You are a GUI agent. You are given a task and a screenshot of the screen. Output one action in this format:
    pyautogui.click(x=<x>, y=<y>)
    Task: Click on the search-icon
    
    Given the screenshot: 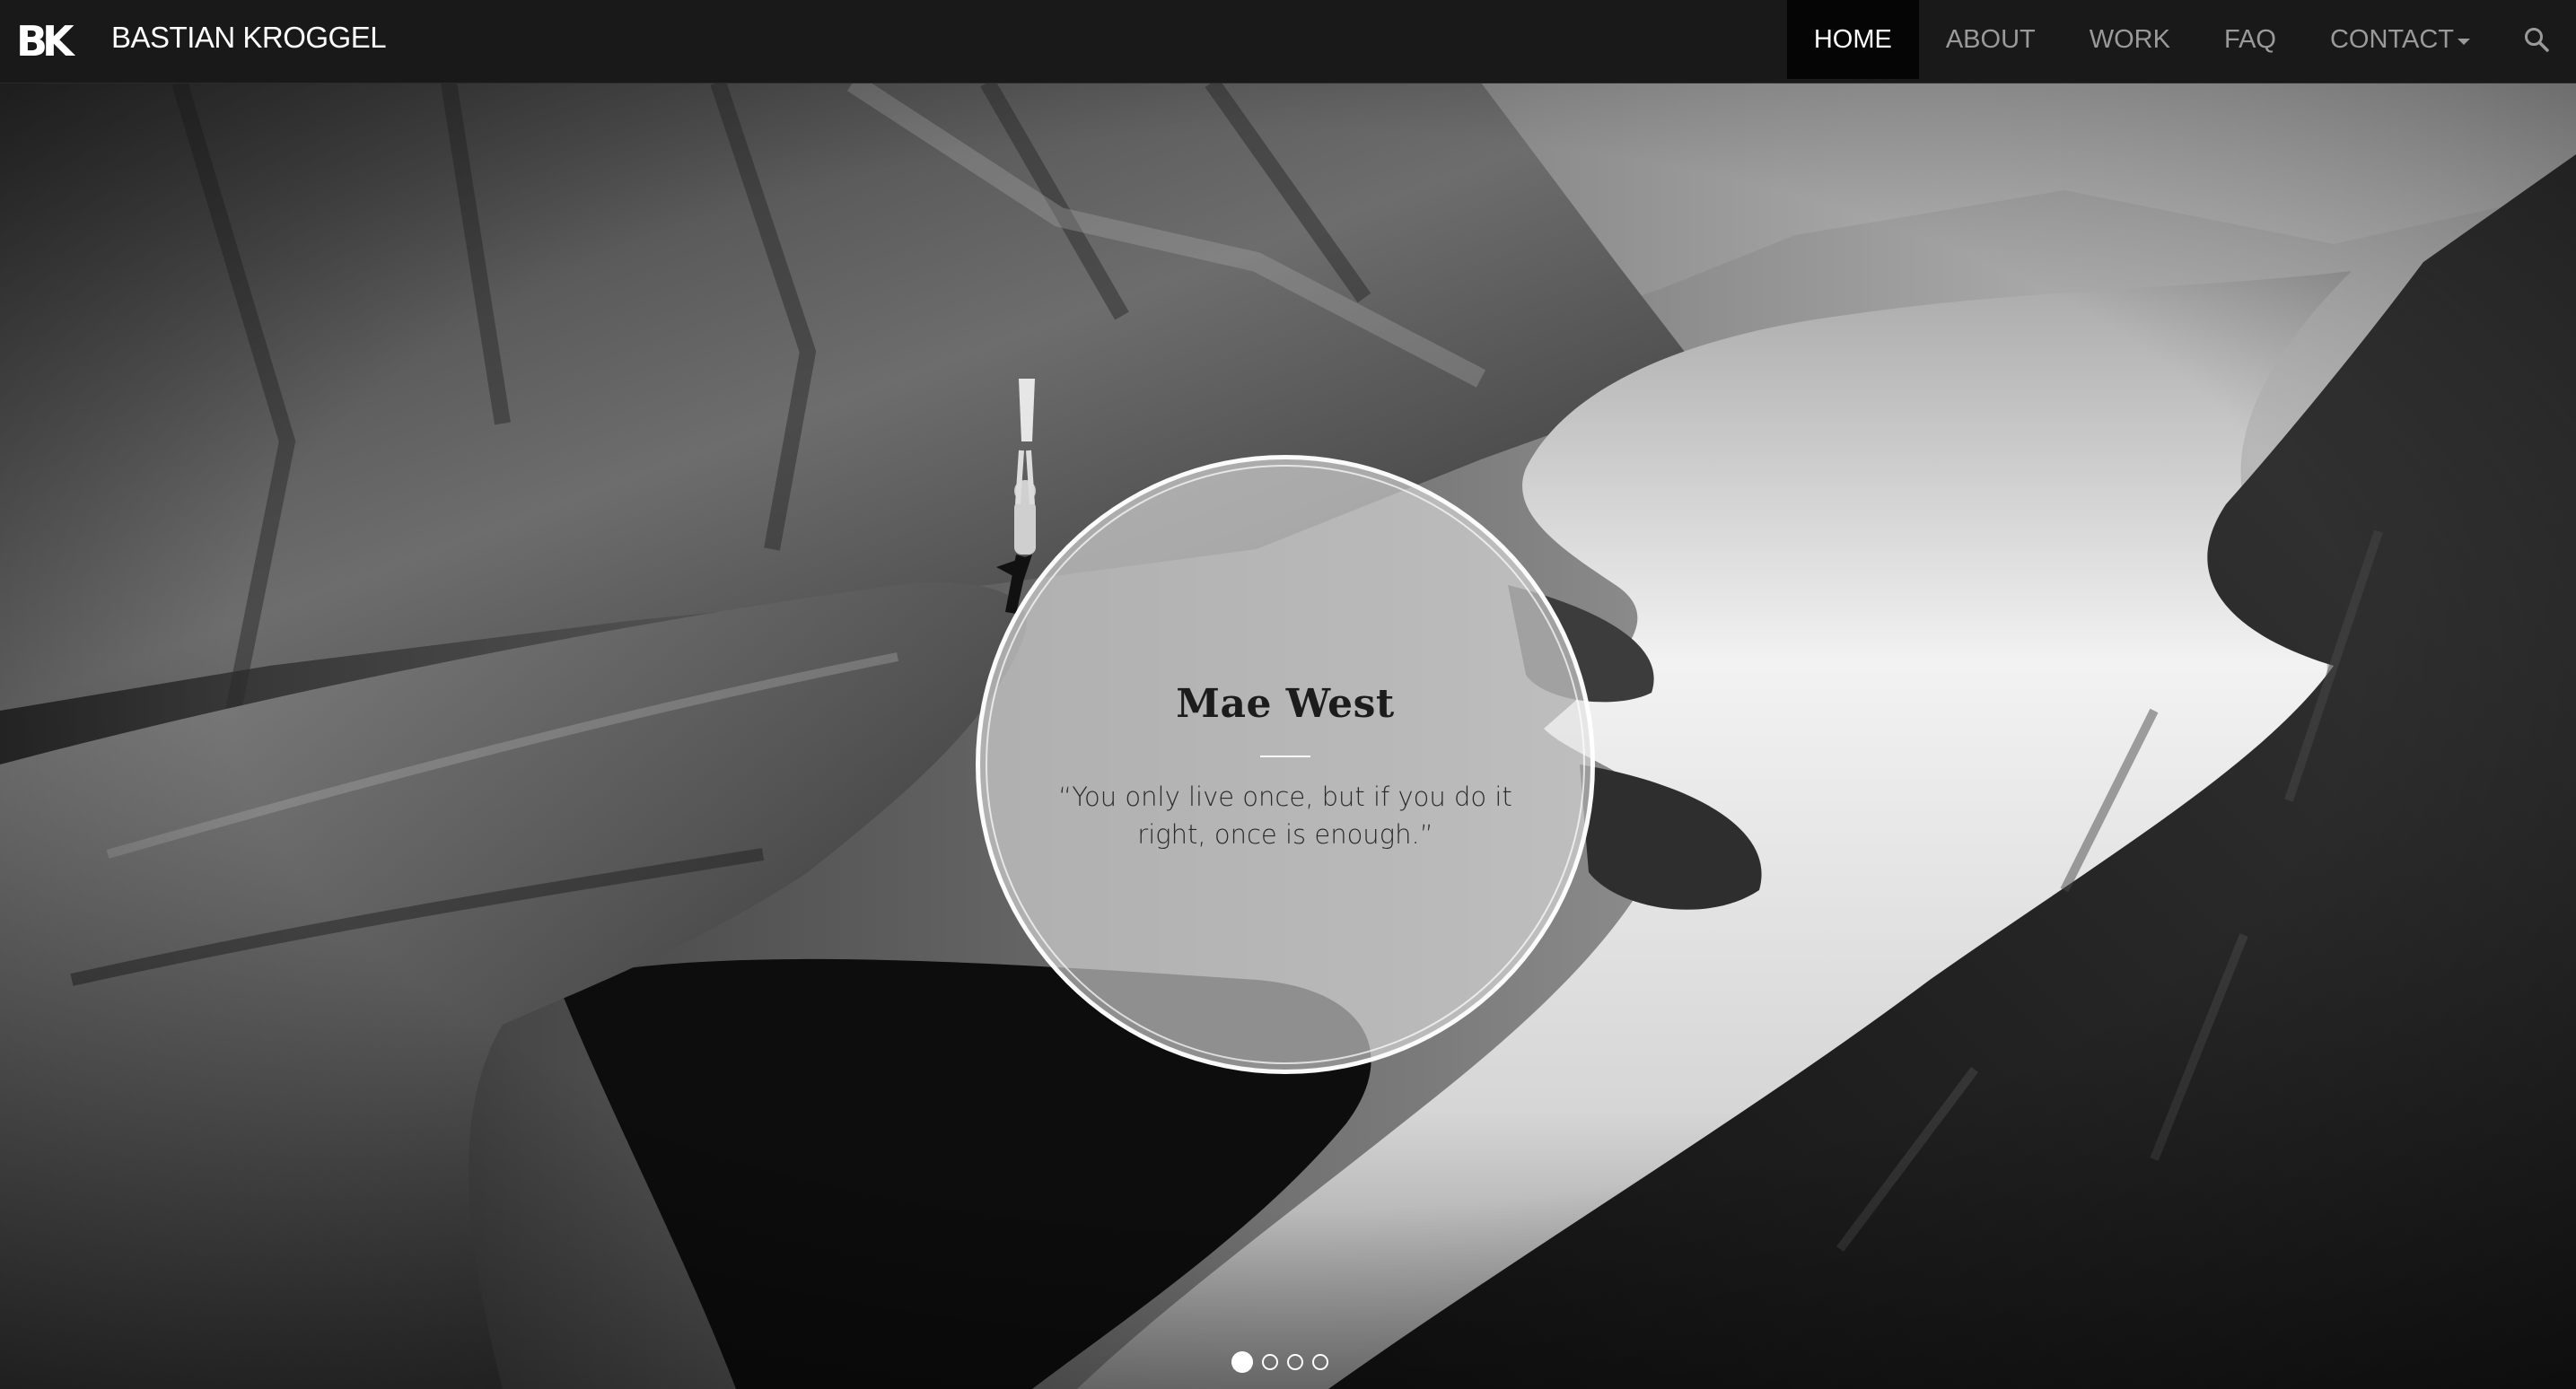 What is the action you would take?
    pyautogui.click(x=2537, y=40)
    